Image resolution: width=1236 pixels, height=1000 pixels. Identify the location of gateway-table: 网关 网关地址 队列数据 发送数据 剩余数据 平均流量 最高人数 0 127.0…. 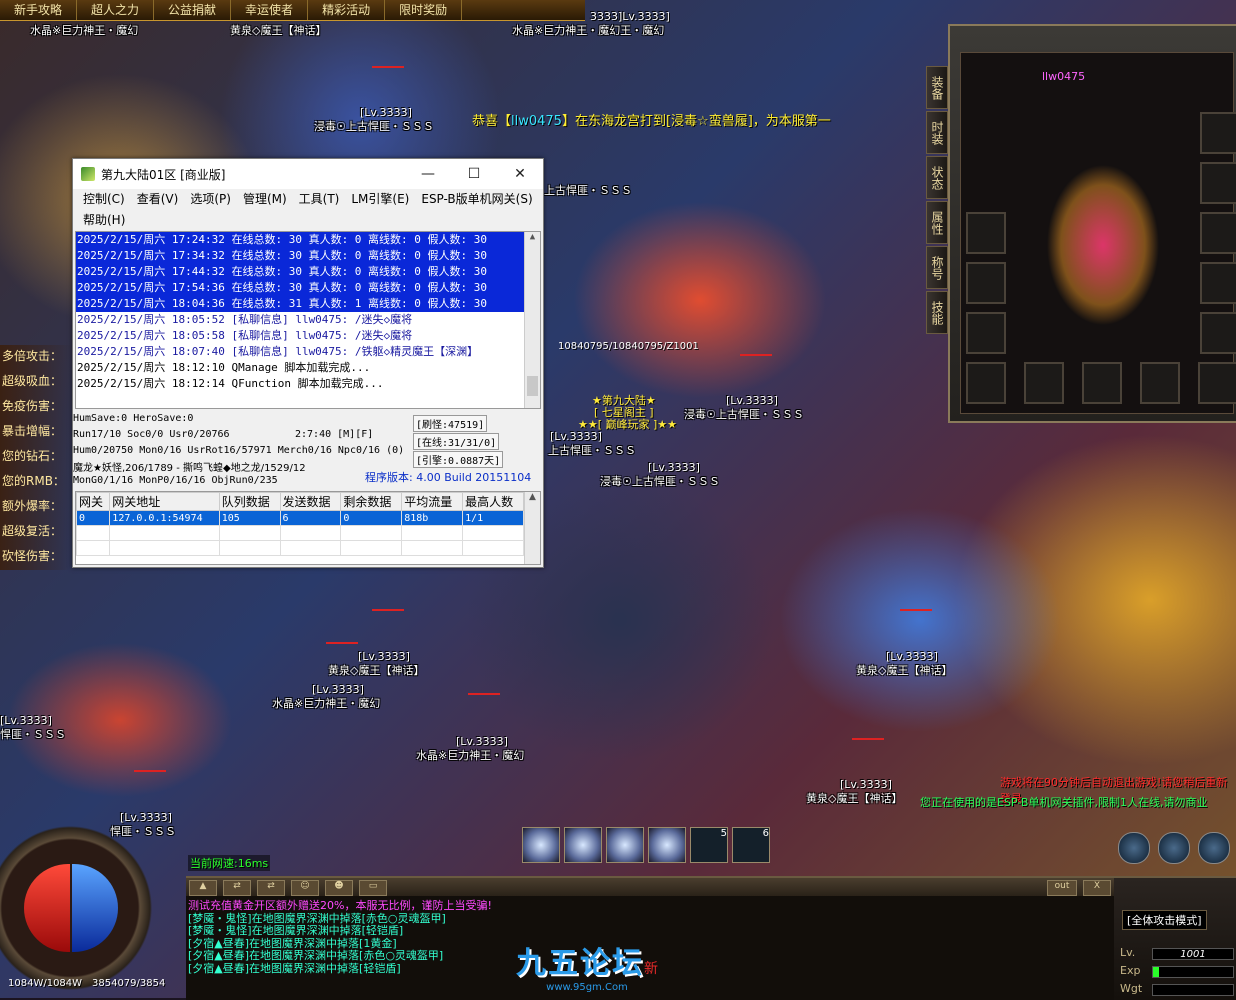
(308, 528).